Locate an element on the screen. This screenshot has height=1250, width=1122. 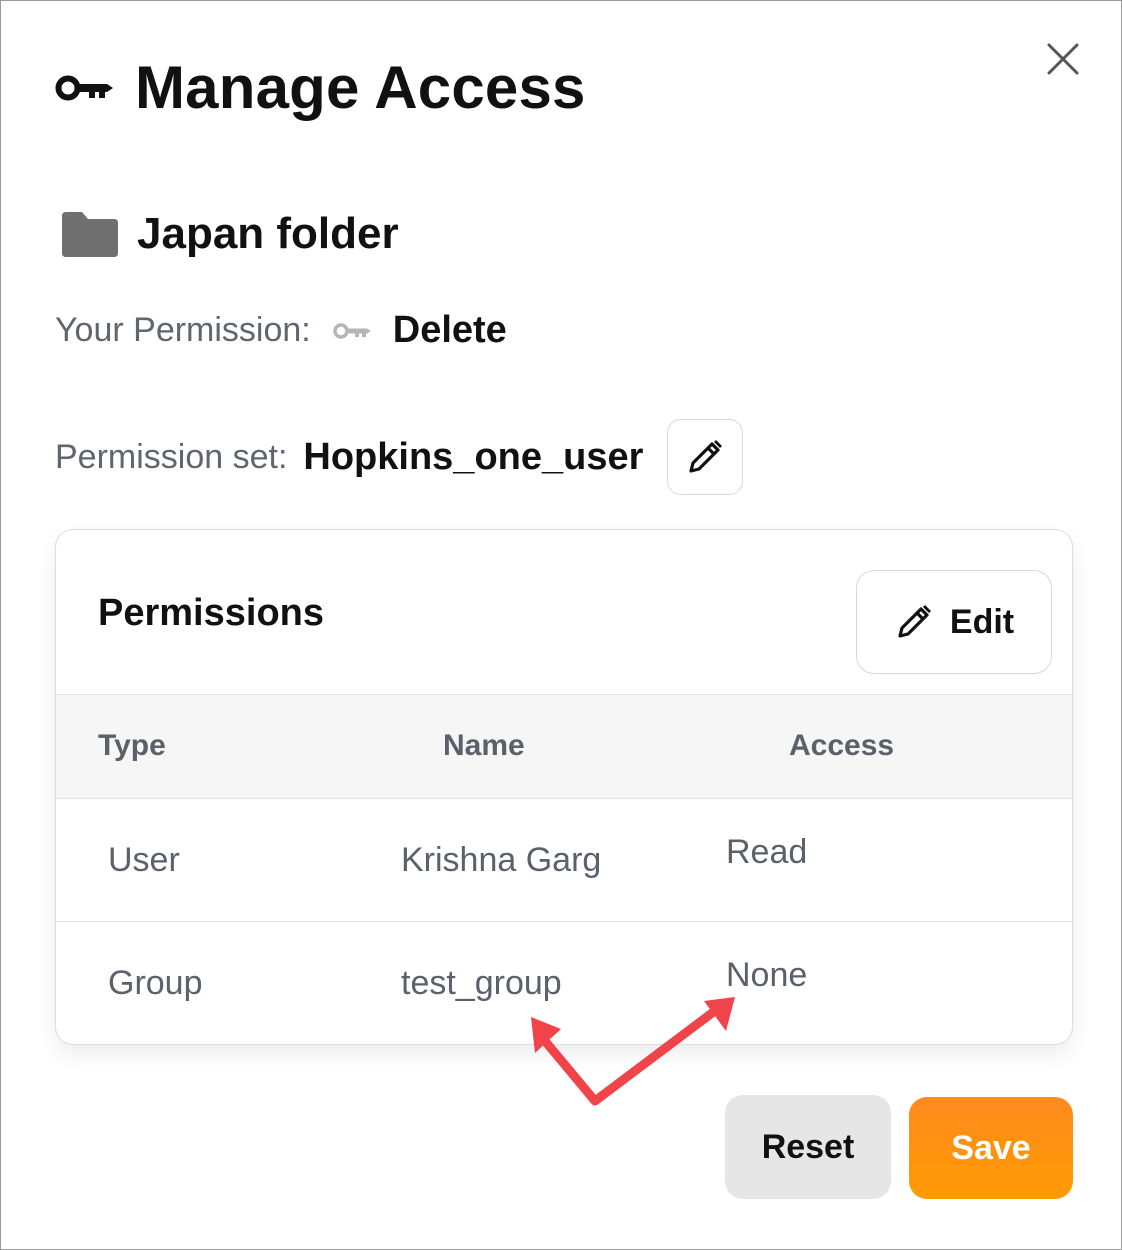
column-header-access: Access is located at coordinates (842, 745).